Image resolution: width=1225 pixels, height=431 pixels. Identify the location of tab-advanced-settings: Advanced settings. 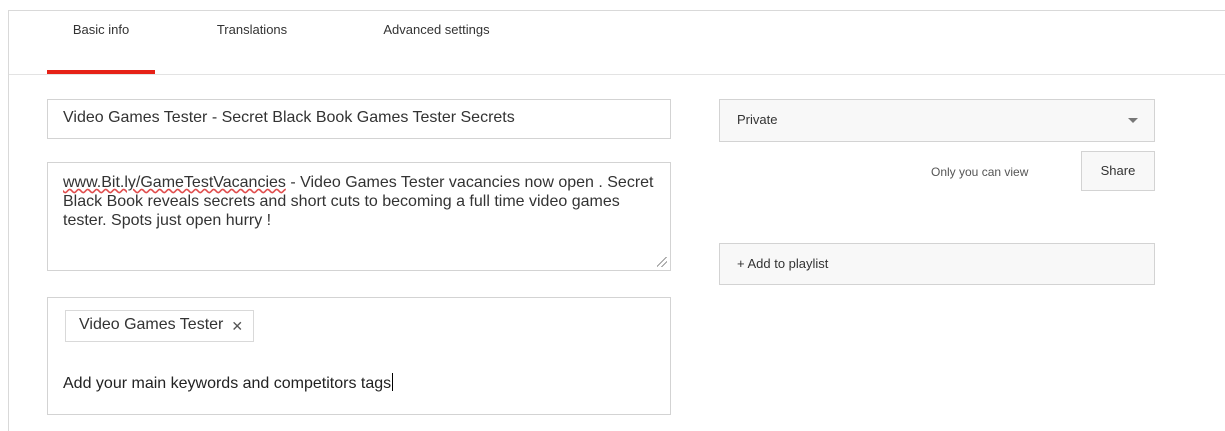
(436, 43).